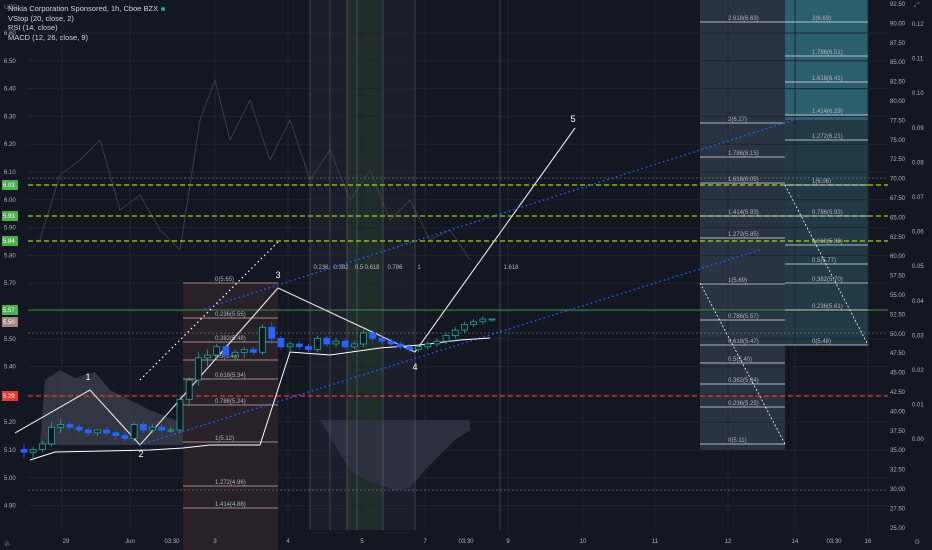 This screenshot has height=550, width=932. What do you see at coordinates (7, 544) in the screenshot?
I see `timezone-icon: ⊘` at bounding box center [7, 544].